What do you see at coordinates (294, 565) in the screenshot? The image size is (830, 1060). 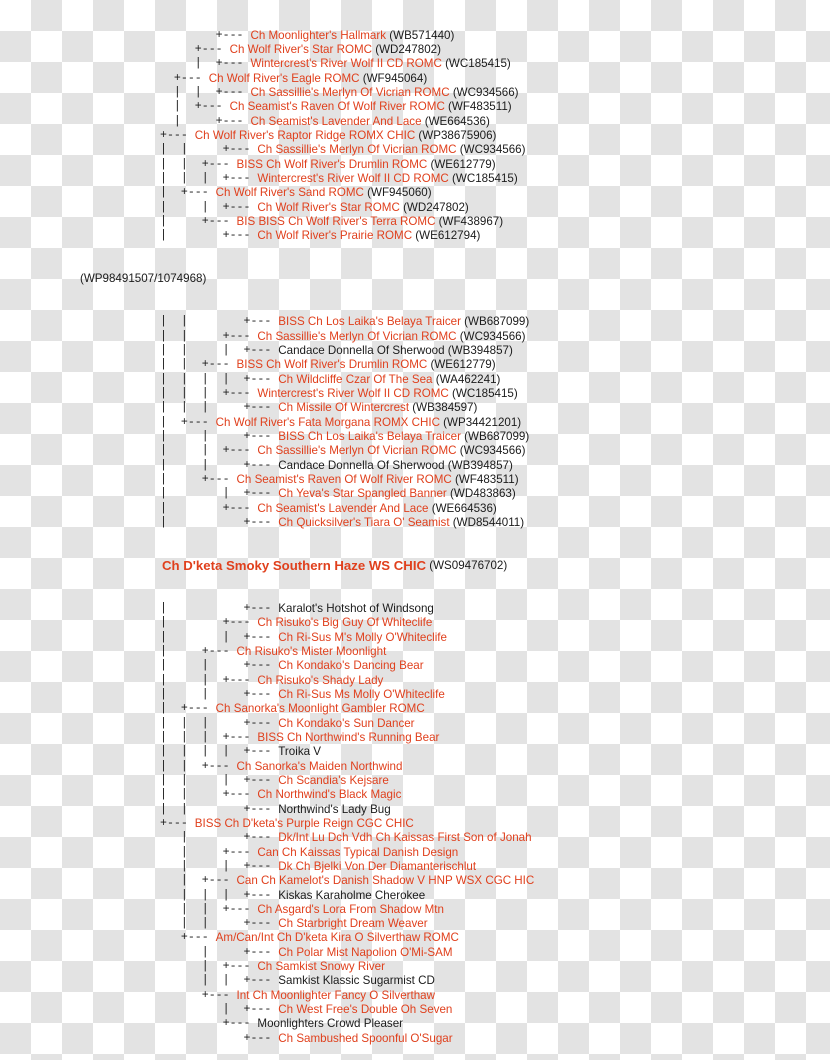 I see `subject-dog-name: Ch D'keta Smoky Southern Haze WS CHIC` at bounding box center [294, 565].